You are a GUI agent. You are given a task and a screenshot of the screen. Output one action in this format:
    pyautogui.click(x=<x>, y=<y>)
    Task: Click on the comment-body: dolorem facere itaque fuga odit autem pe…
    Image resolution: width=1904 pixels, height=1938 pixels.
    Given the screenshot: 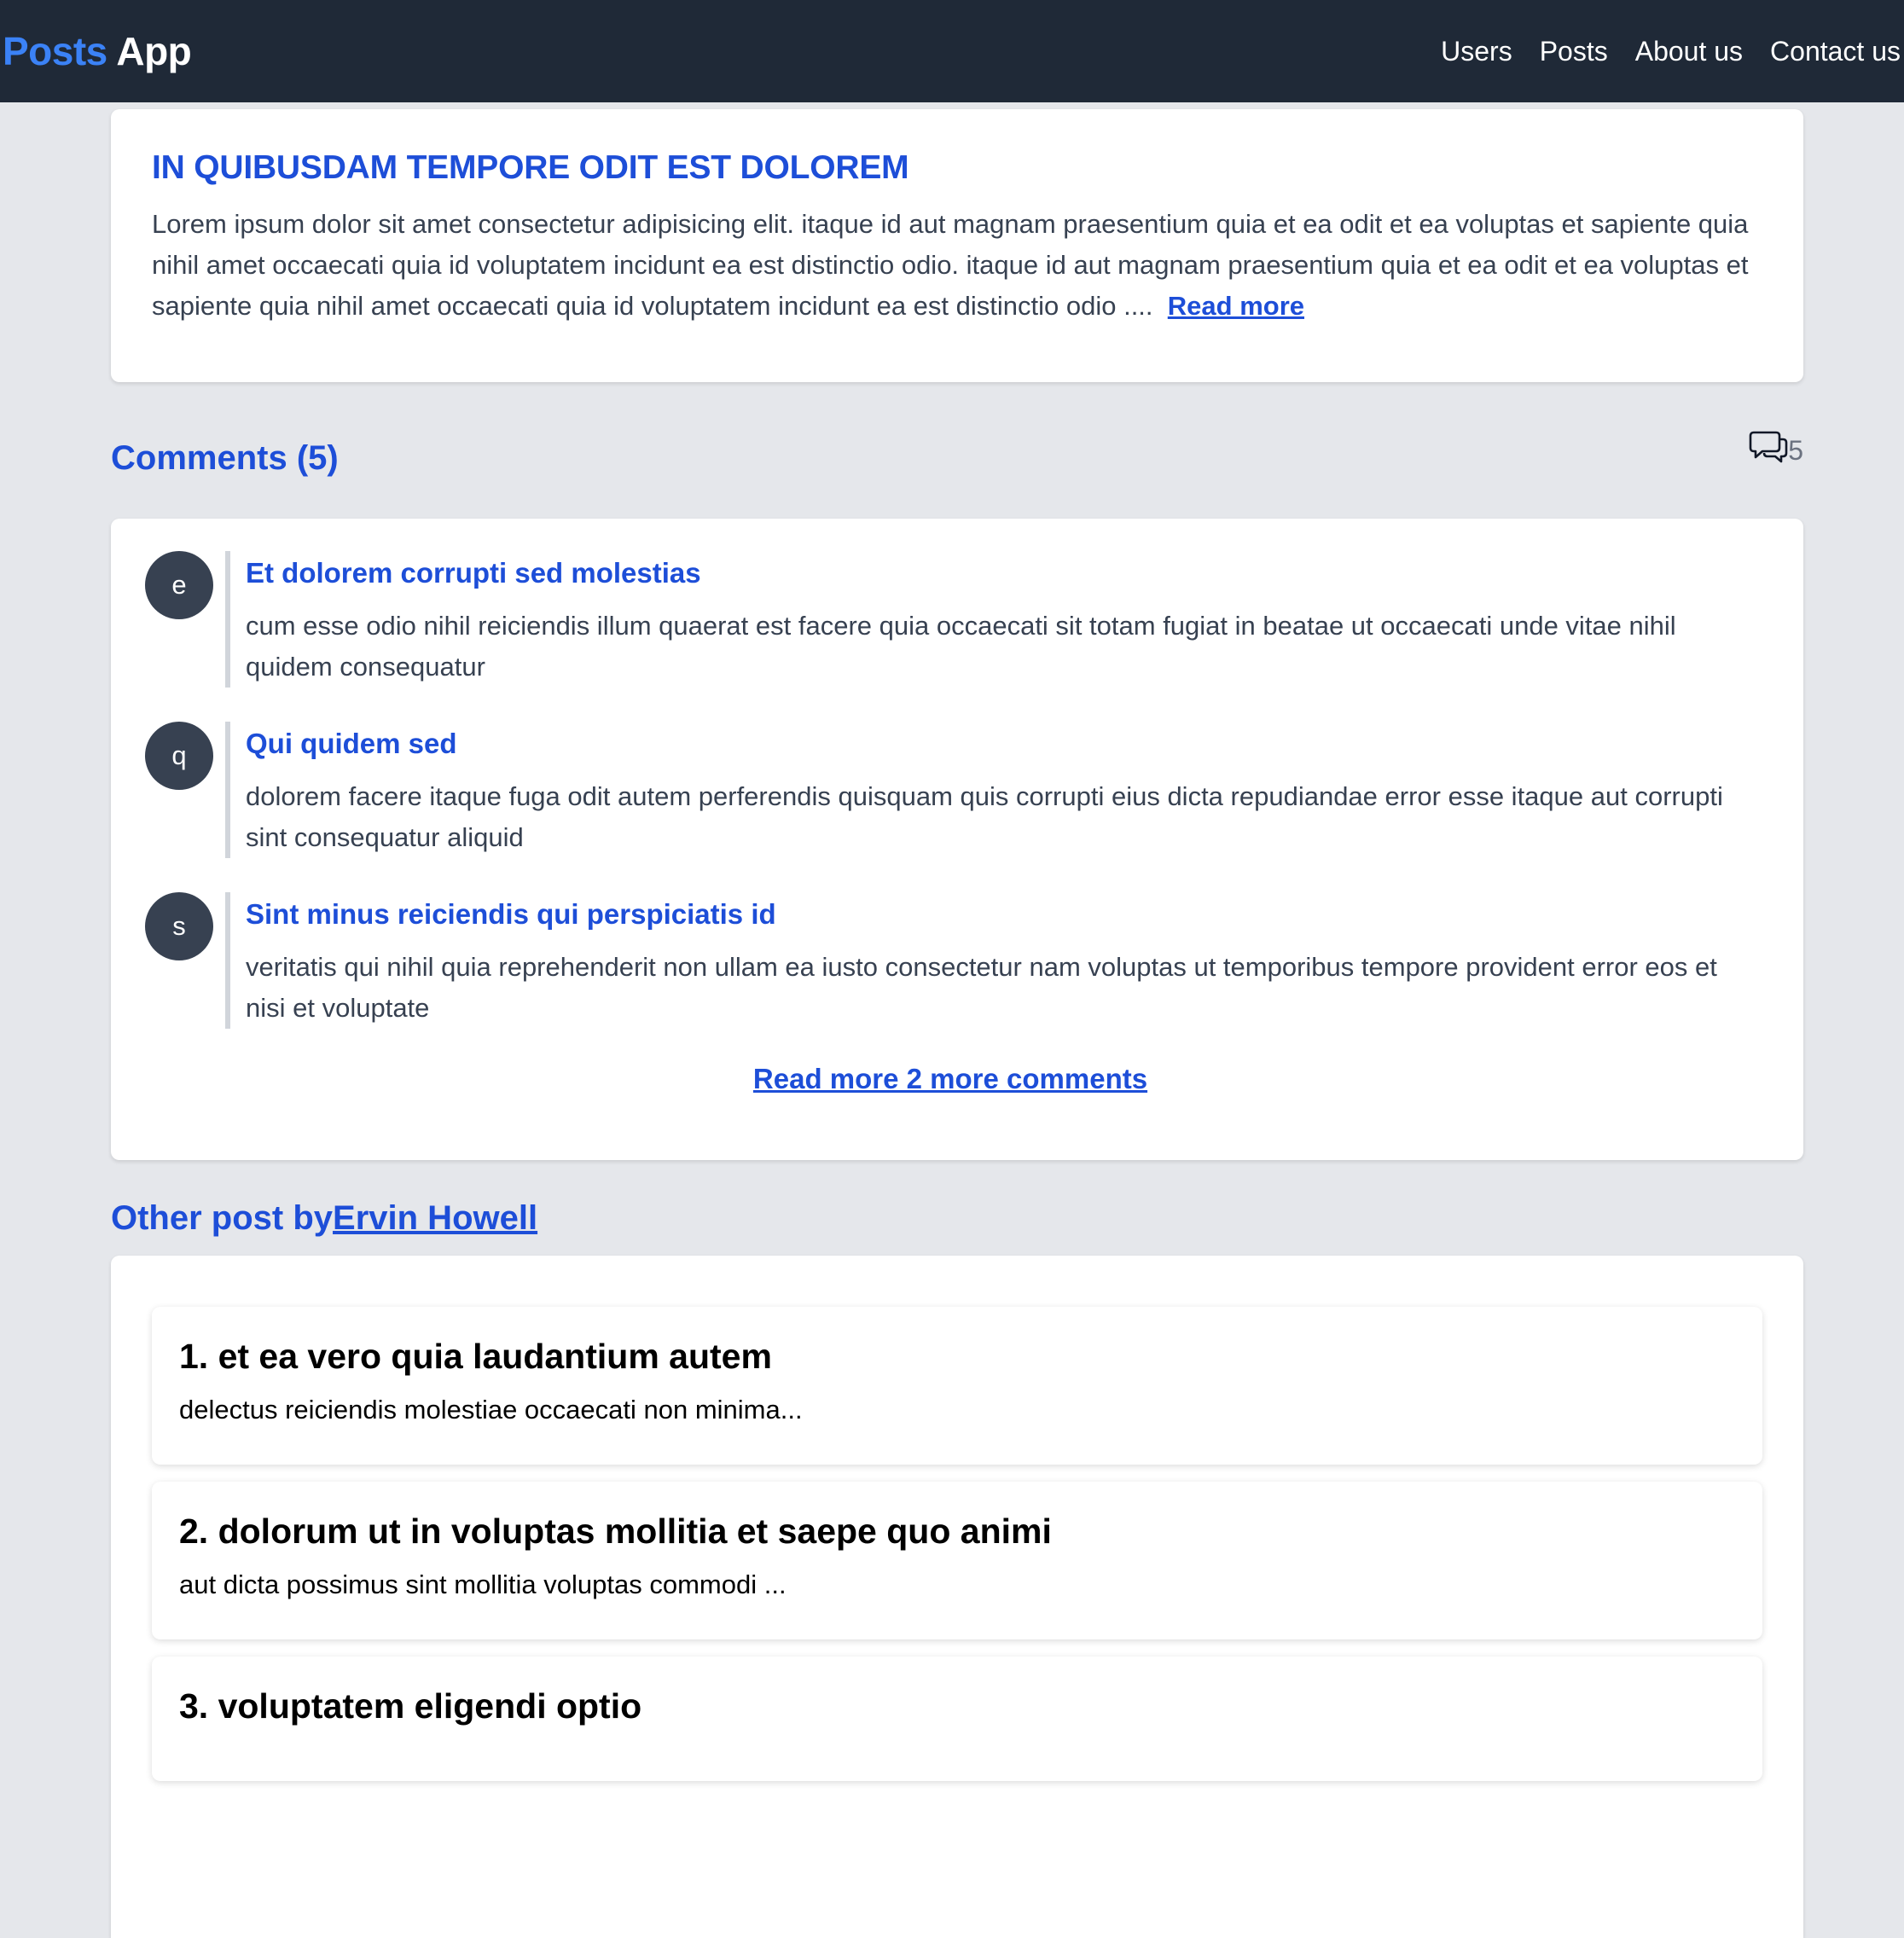 What is the action you would take?
    pyautogui.click(x=984, y=816)
    